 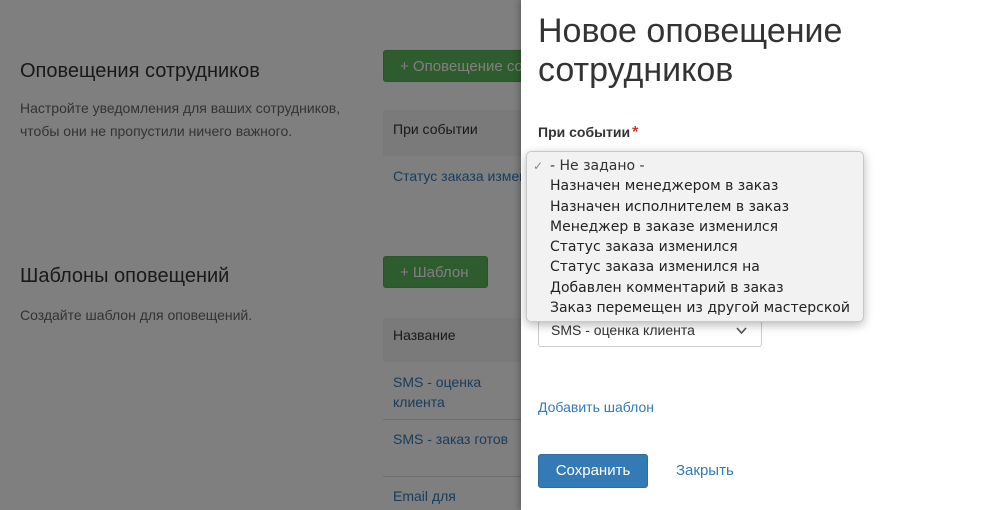 I want to click on event-option-label: Заказ перемещен из другой мастерской, so click(x=700, y=308).